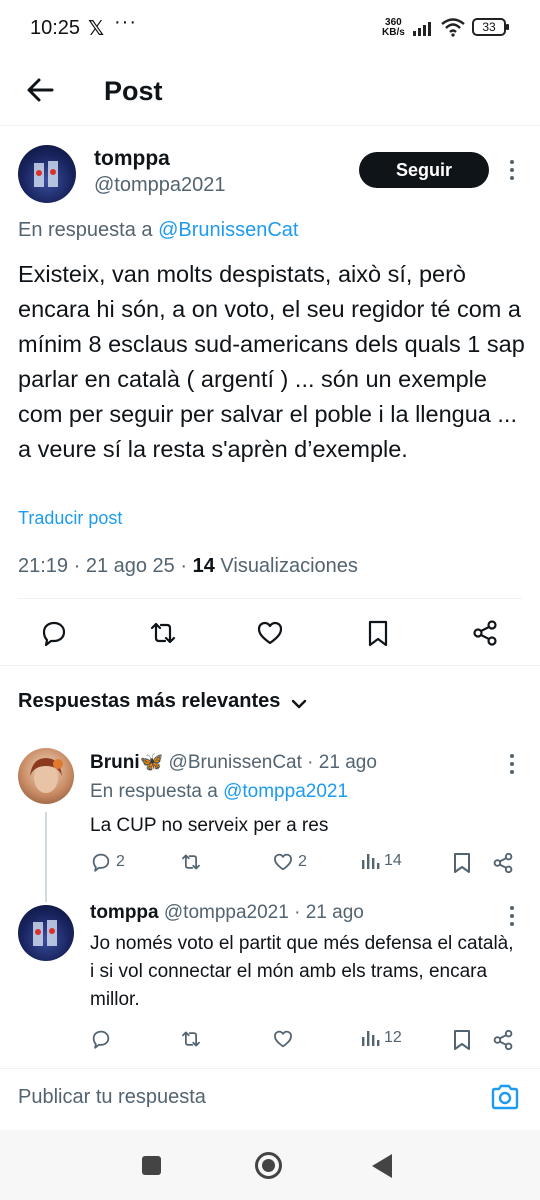 This screenshot has height=1200, width=540. I want to click on reply-author-handle: @tomppa2021, so click(226, 912).